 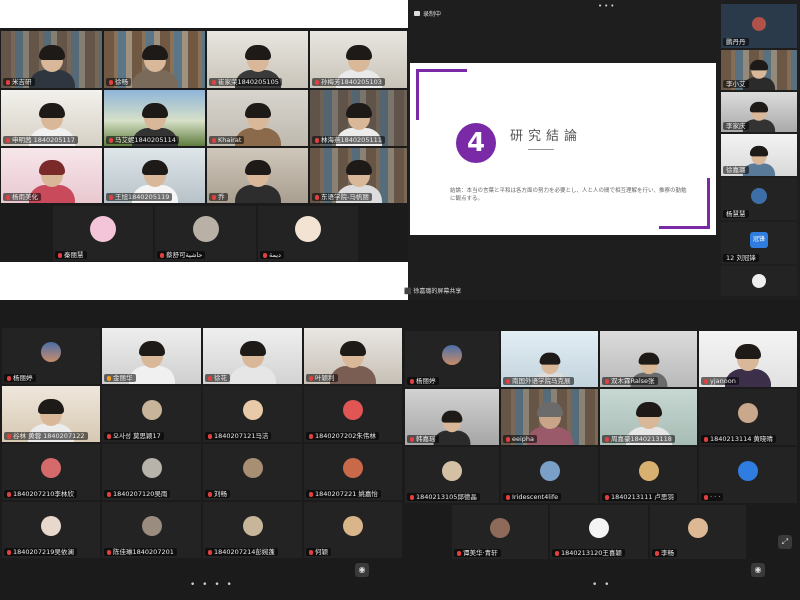 I want to click on avatar-tile: 1840207214彭婉蓬, so click(x=252, y=530).